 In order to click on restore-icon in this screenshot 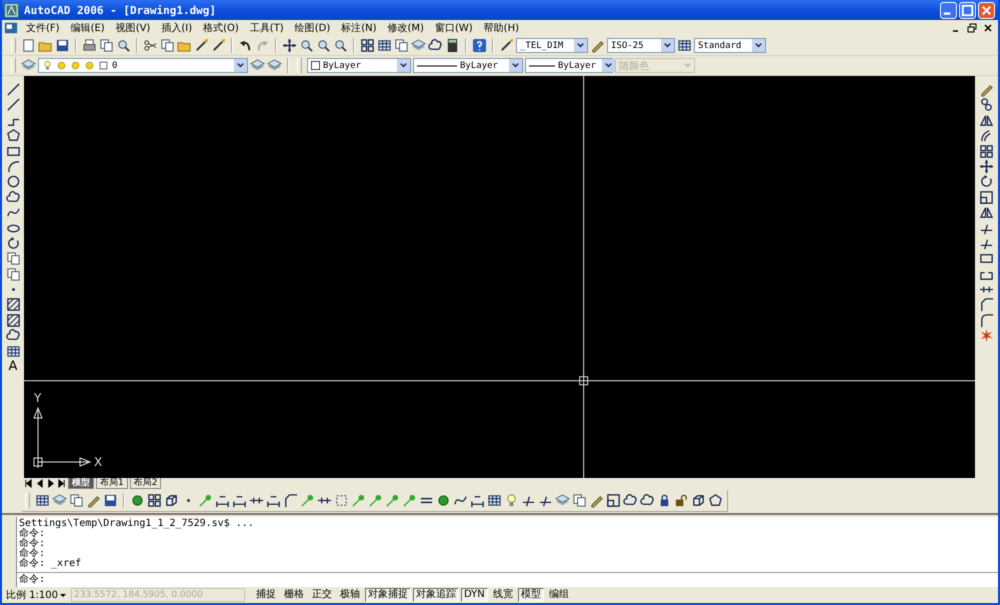, I will do `click(972, 28)`.